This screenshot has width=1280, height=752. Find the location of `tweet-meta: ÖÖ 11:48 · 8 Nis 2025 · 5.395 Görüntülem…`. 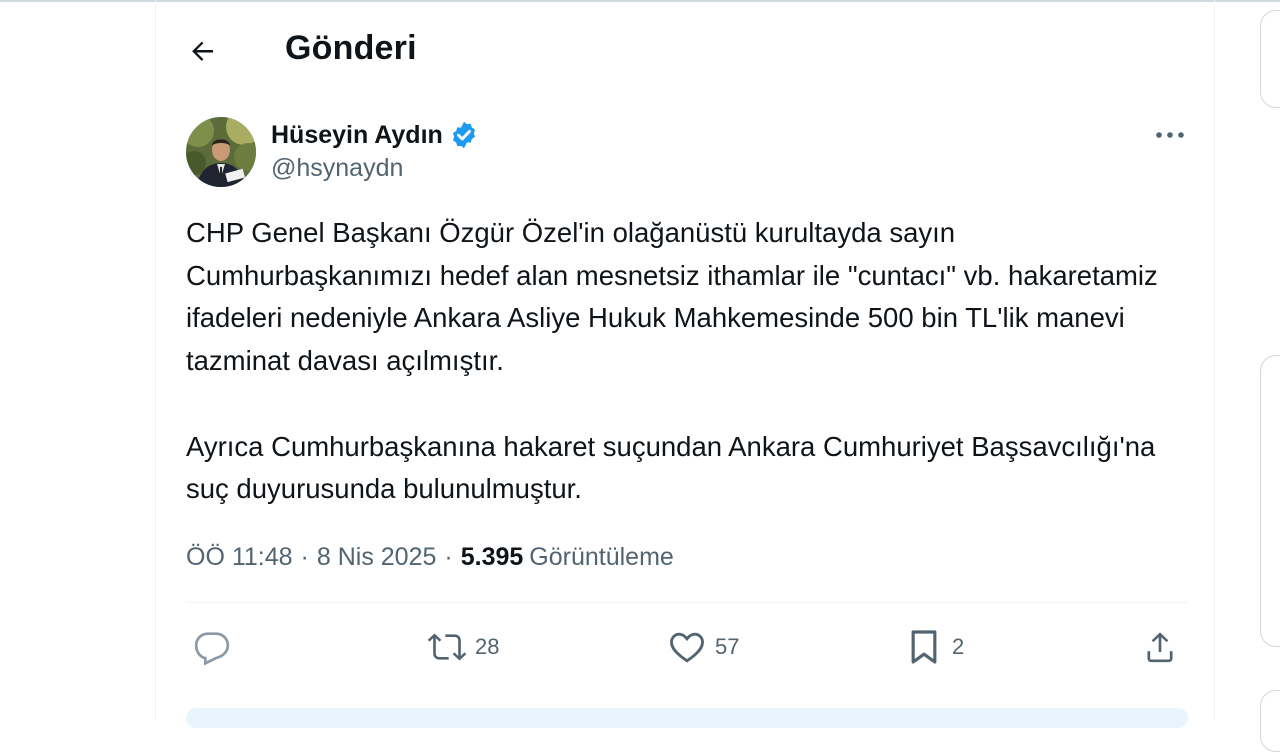

tweet-meta: ÖÖ 11:48 · 8 Nis 2025 · 5.395 Görüntülem… is located at coordinates (430, 557).